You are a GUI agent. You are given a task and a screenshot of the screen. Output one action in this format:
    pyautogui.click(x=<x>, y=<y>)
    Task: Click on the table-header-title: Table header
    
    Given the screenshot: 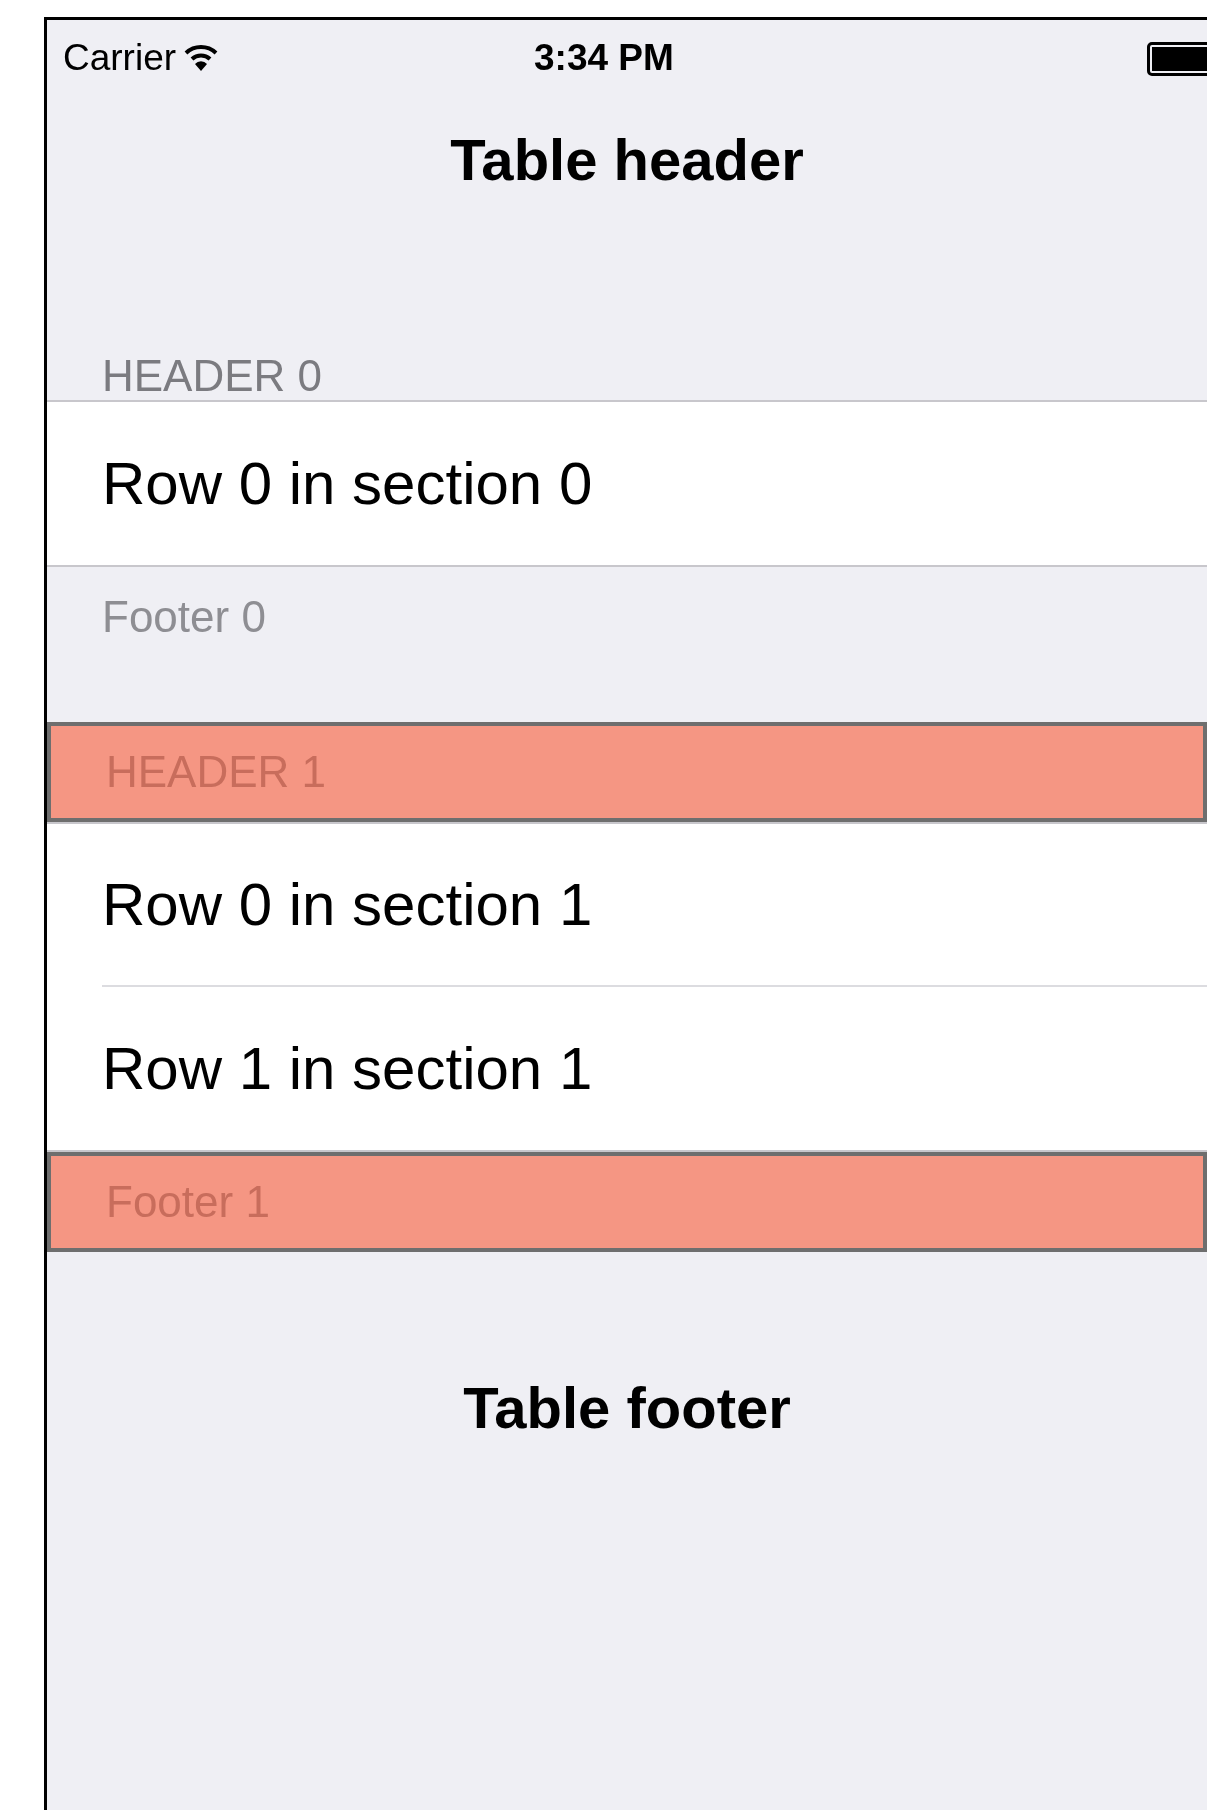 What is the action you would take?
    pyautogui.click(x=627, y=160)
    